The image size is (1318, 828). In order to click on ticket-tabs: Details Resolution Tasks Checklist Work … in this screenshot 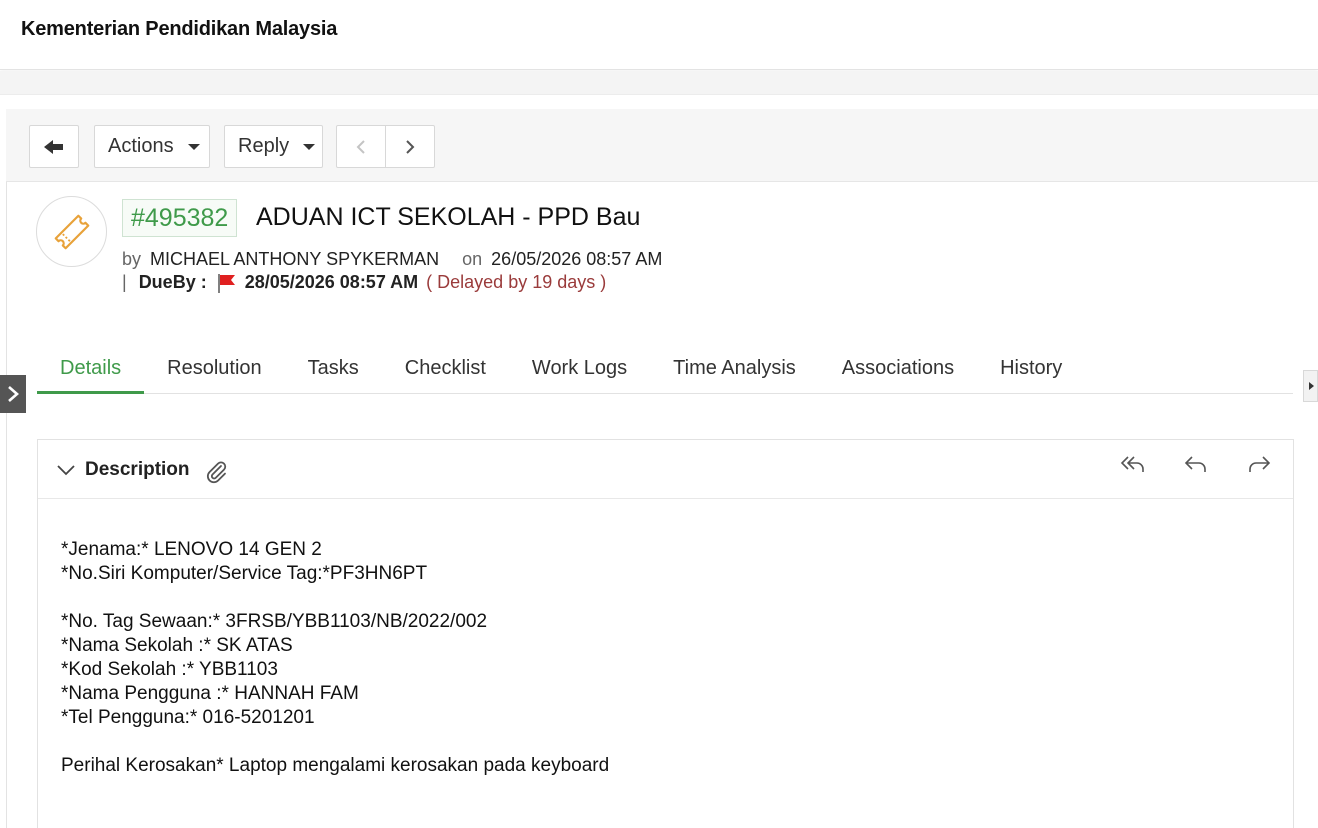, I will do `click(665, 369)`.